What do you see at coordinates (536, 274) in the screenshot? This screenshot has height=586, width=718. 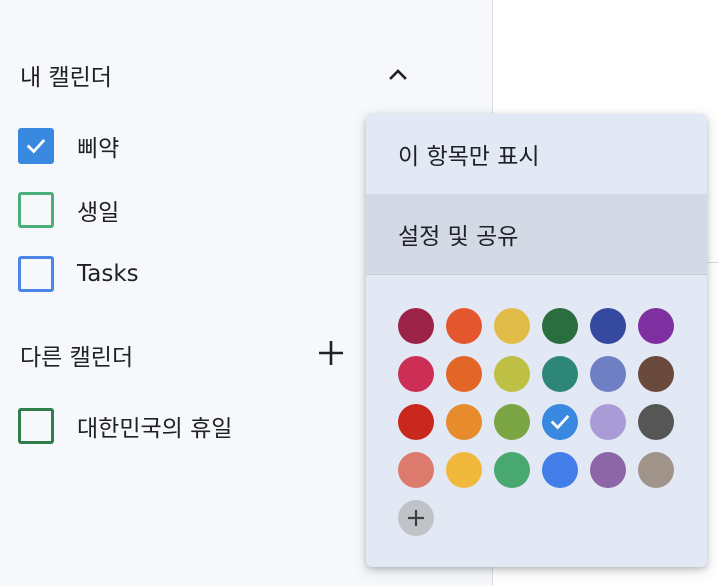 I see `menu-divider` at bounding box center [536, 274].